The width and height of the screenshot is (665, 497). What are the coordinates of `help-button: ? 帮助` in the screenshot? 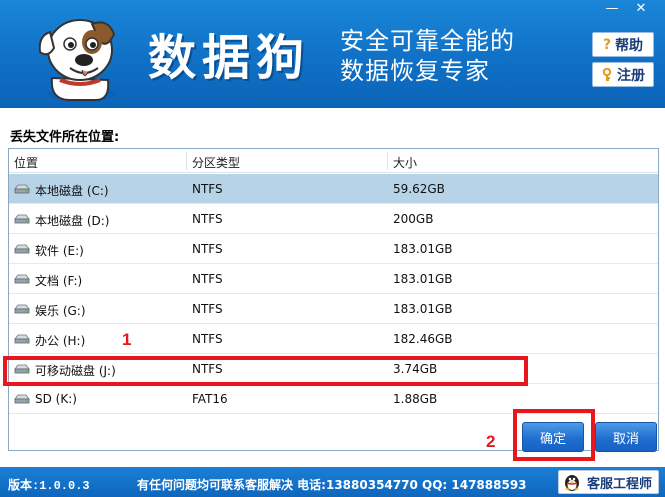 It's located at (623, 44).